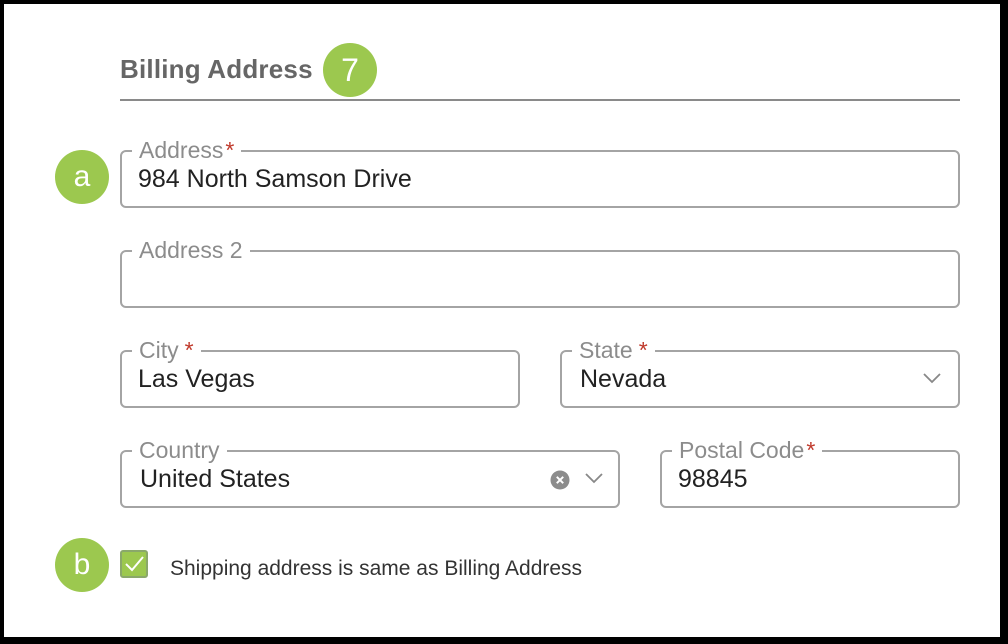  Describe the element at coordinates (275, 179) in the screenshot. I see `address-value: 984 North Samson Drive` at that location.